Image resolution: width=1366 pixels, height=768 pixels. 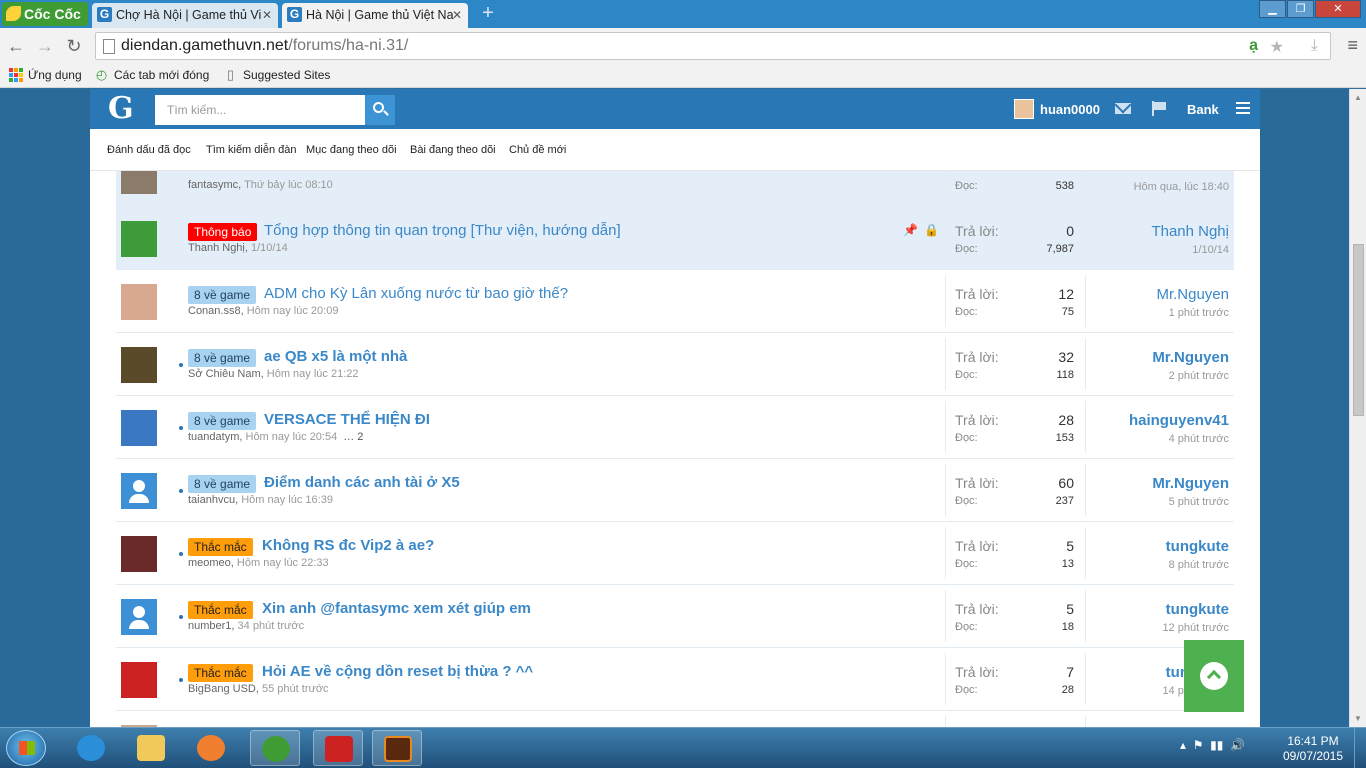 What do you see at coordinates (1358, 97) in the screenshot?
I see `scroll-up-icon: ▲` at bounding box center [1358, 97].